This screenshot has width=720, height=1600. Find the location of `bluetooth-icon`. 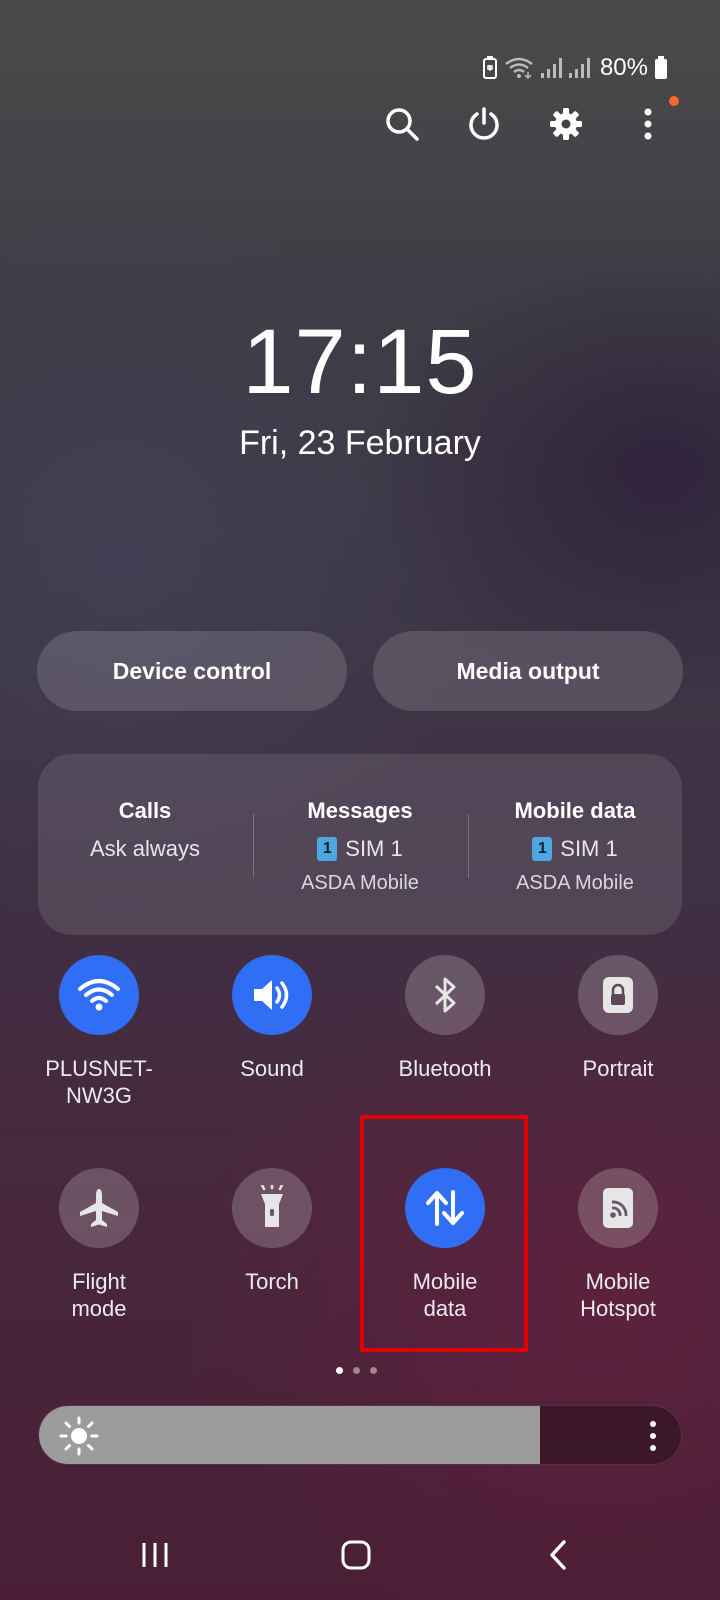

bluetooth-icon is located at coordinates (445, 995).